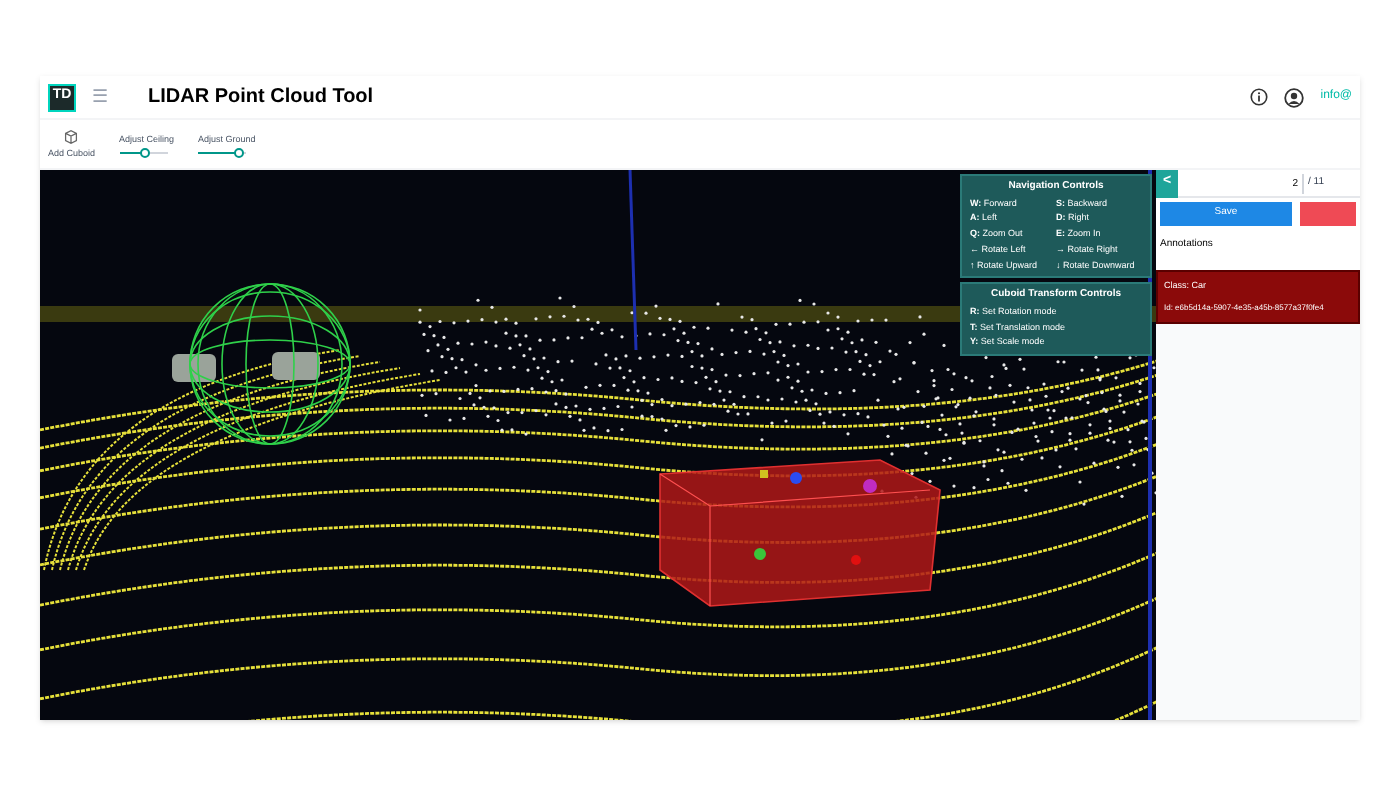  What do you see at coordinates (100, 97) in the screenshot?
I see `menu-icon: ☰` at bounding box center [100, 97].